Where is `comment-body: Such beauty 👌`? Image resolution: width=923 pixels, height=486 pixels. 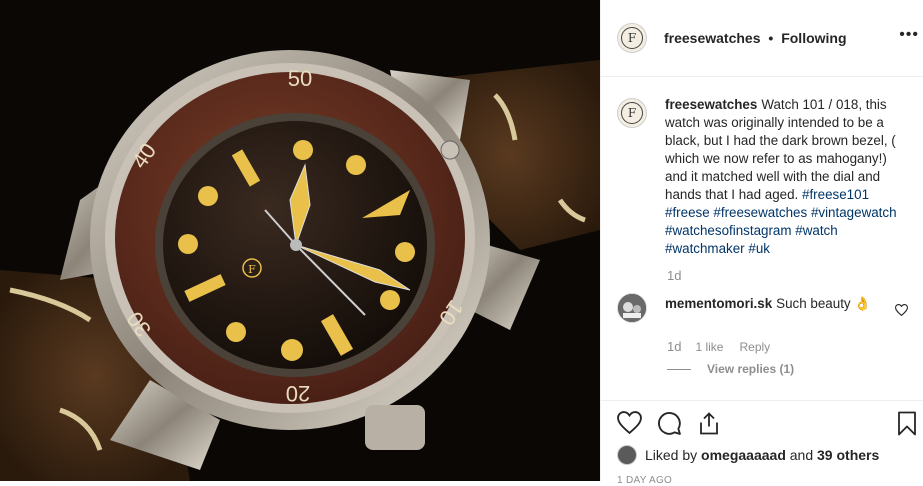 comment-body: Such beauty 👌 is located at coordinates (824, 303).